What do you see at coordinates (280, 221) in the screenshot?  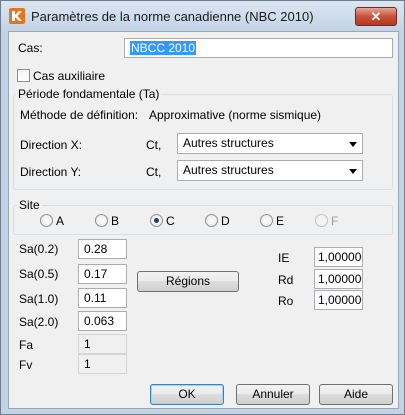 I see `site-radio-e-label: E` at bounding box center [280, 221].